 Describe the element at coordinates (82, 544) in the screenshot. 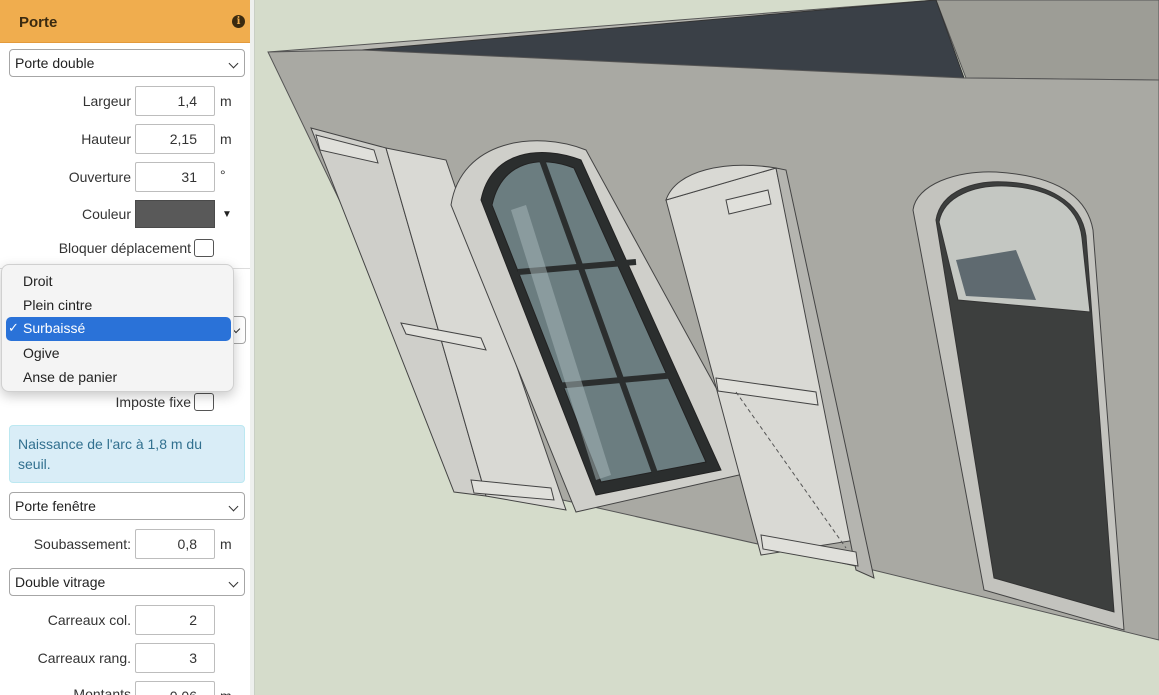

I see `soubassement-label: Soubassement:` at that location.